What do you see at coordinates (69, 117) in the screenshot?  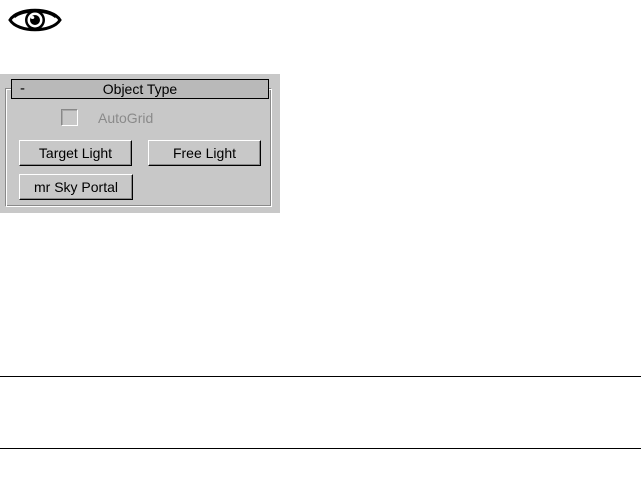 I see `autogrid-checkbox` at bounding box center [69, 117].